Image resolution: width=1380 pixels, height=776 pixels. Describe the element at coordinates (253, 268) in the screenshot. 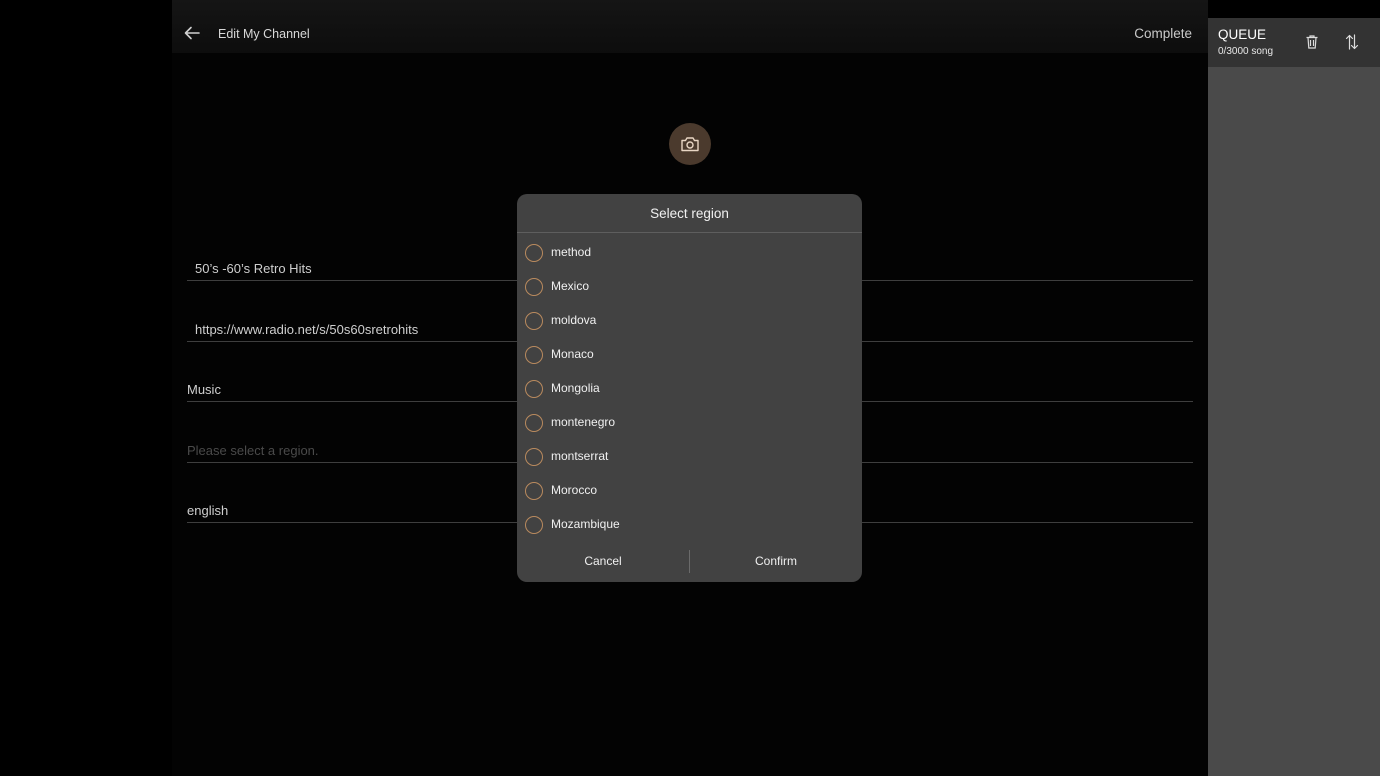

I see `channel-name-value: 50’s -60’s Retro Hits` at that location.